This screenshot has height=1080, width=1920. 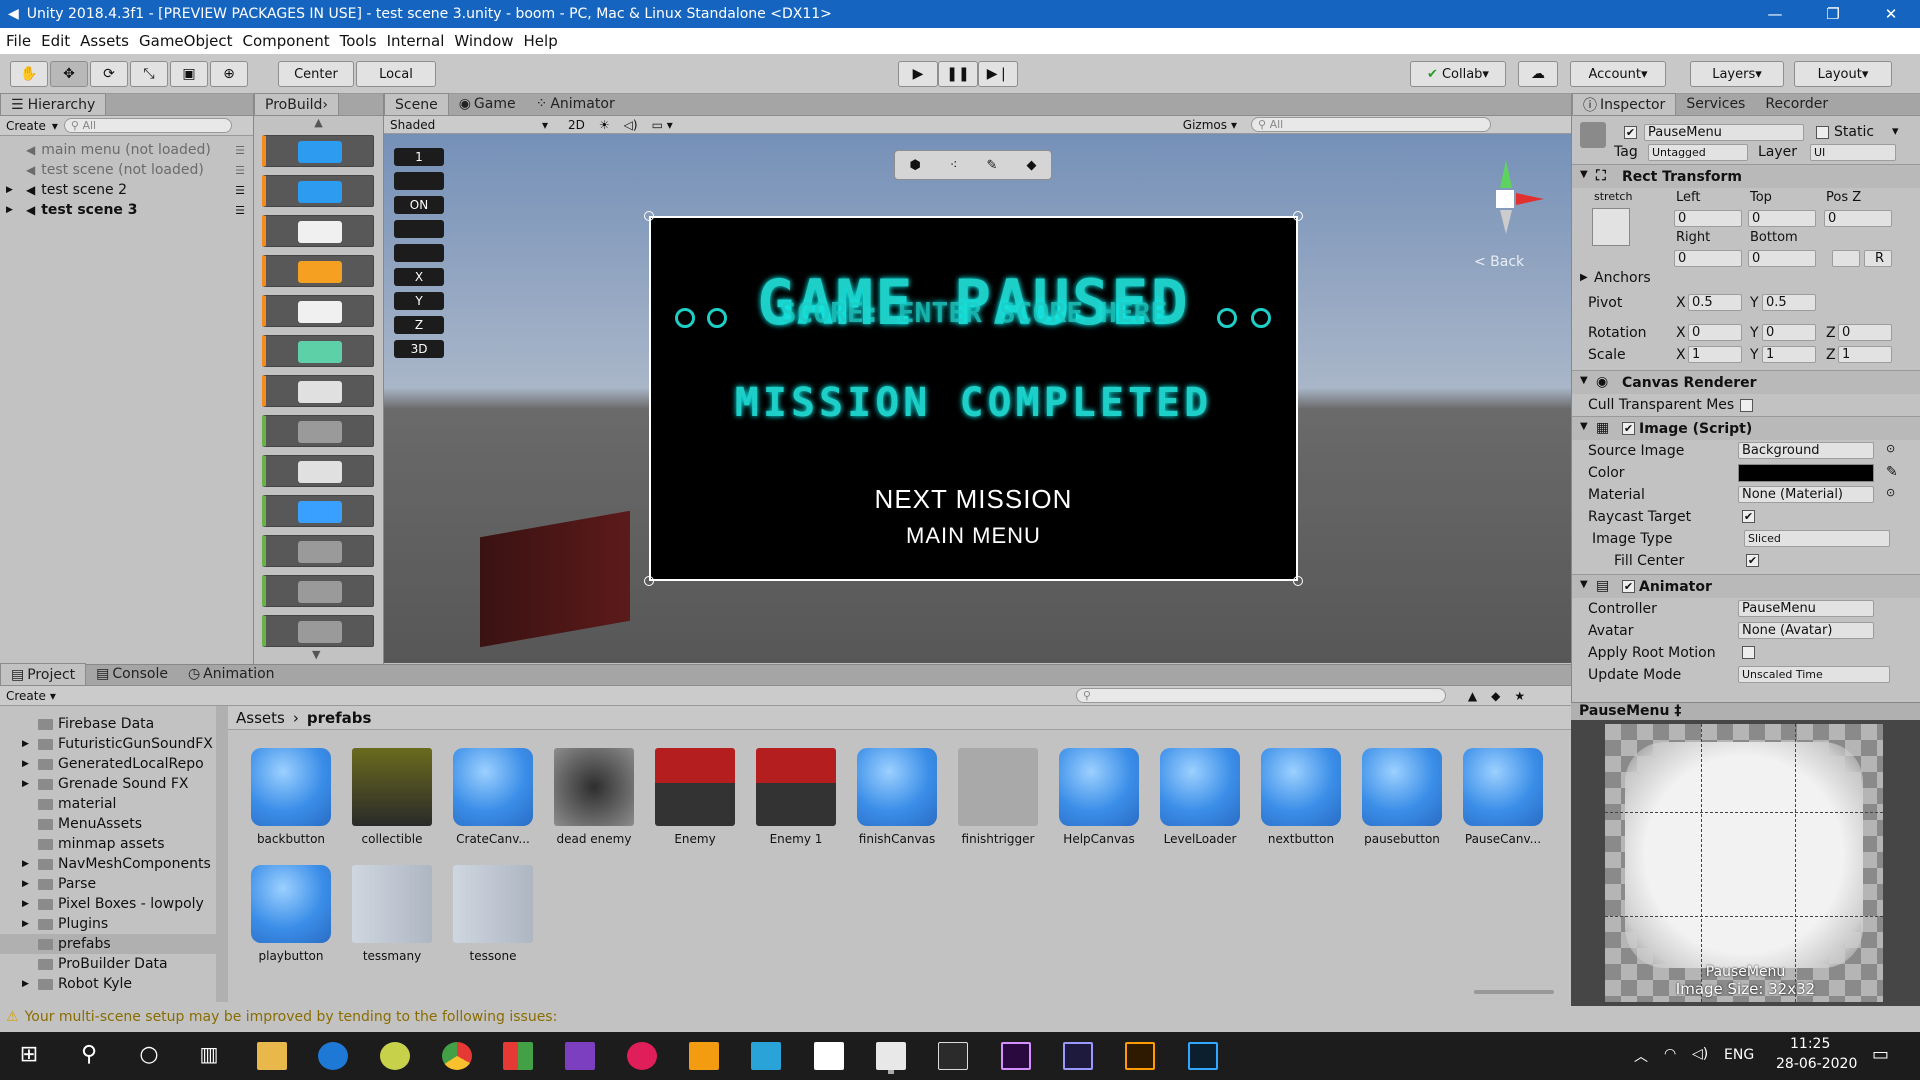 What do you see at coordinates (1746, 382) in the screenshot?
I see `canvas-renderer-header: ▼ ◉ Canvas Renderer` at bounding box center [1746, 382].